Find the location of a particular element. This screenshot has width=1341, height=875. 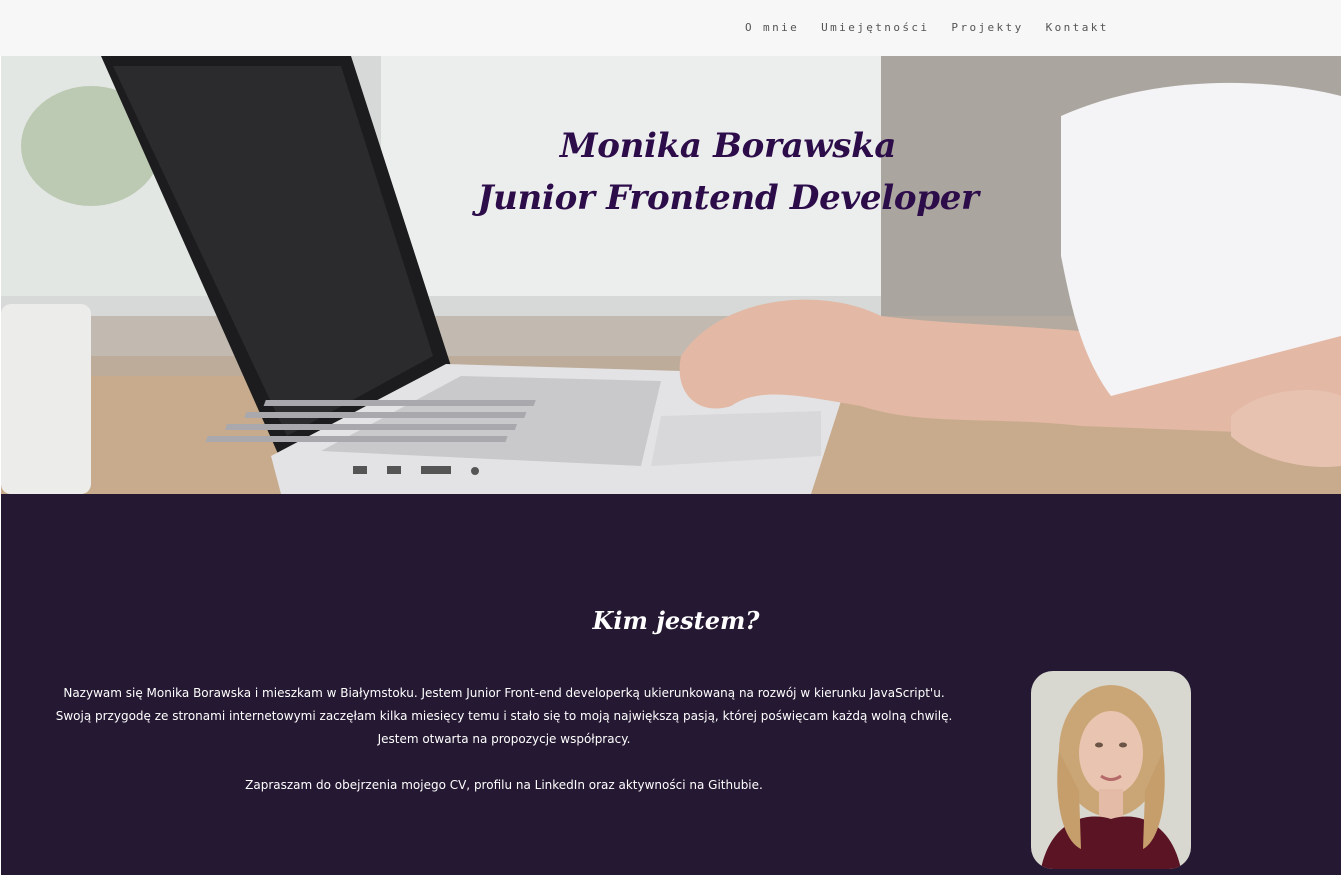

hero-role: Junior Frontend Developer is located at coordinates (728, 198).